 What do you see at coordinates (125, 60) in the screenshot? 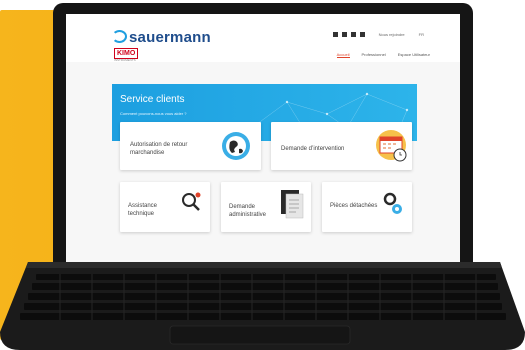
I see `kimo-tagline: INSTRUMENTS` at bounding box center [125, 60].